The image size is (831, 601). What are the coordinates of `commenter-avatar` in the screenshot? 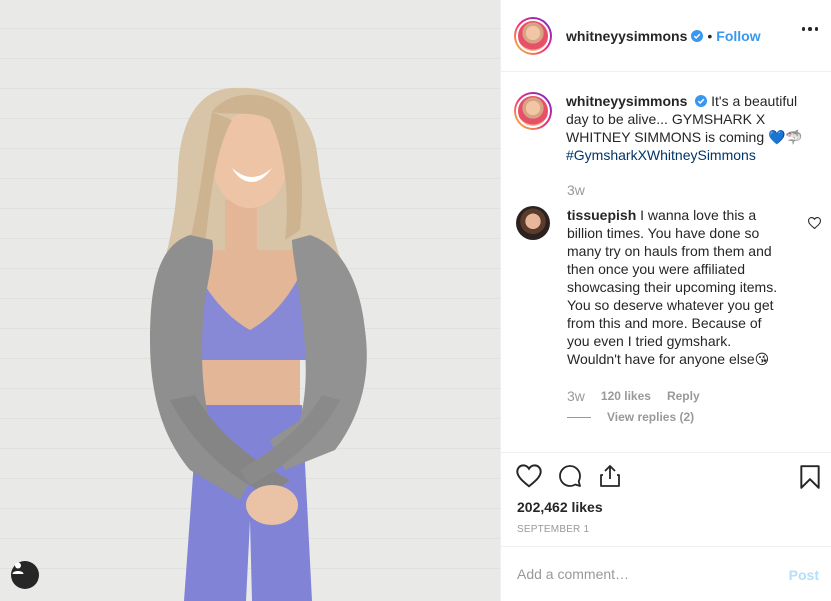 It's located at (533, 223).